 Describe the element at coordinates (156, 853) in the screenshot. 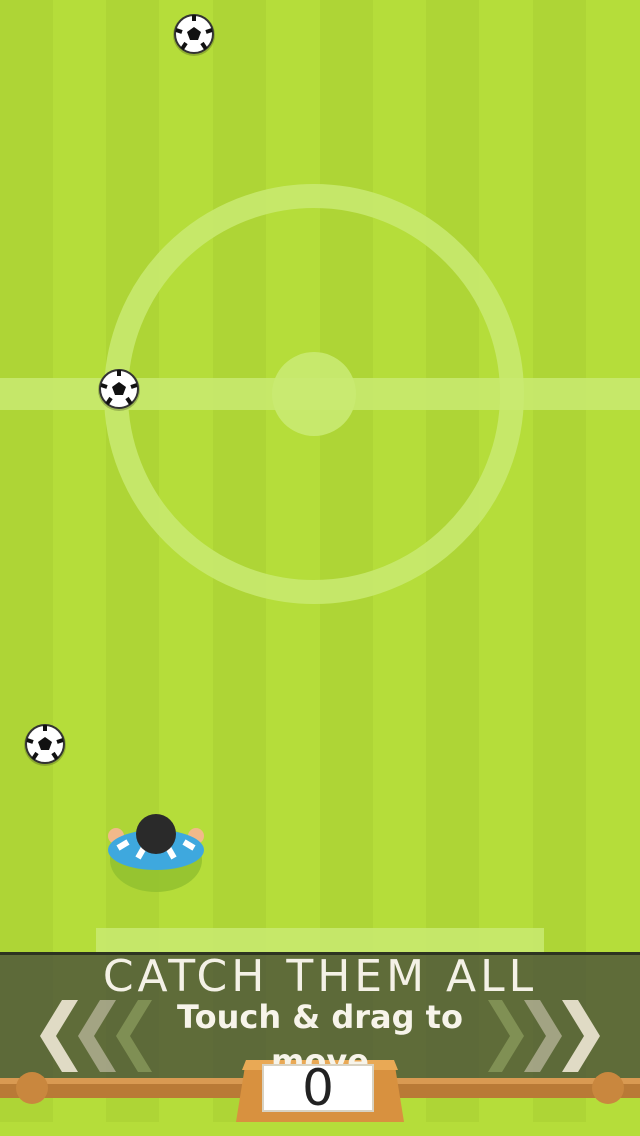

I see `player-icon` at that location.